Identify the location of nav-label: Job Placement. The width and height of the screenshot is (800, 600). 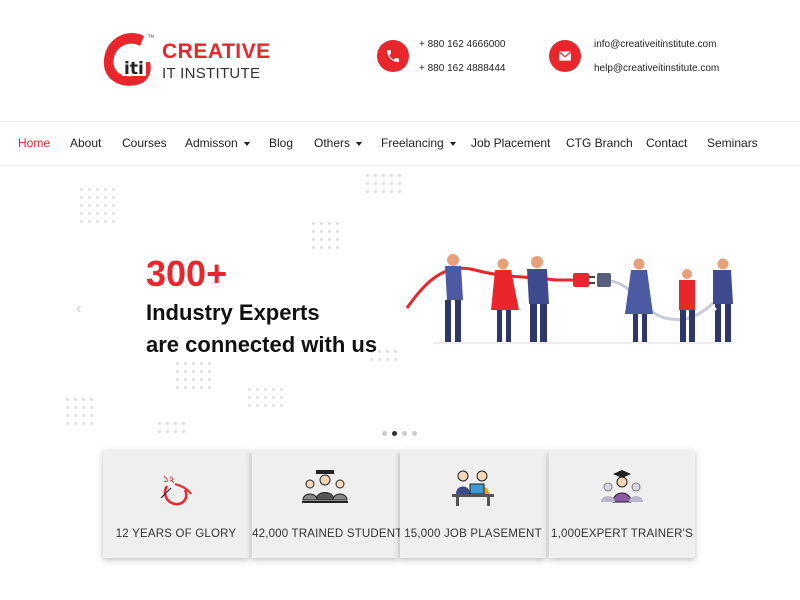
(511, 143).